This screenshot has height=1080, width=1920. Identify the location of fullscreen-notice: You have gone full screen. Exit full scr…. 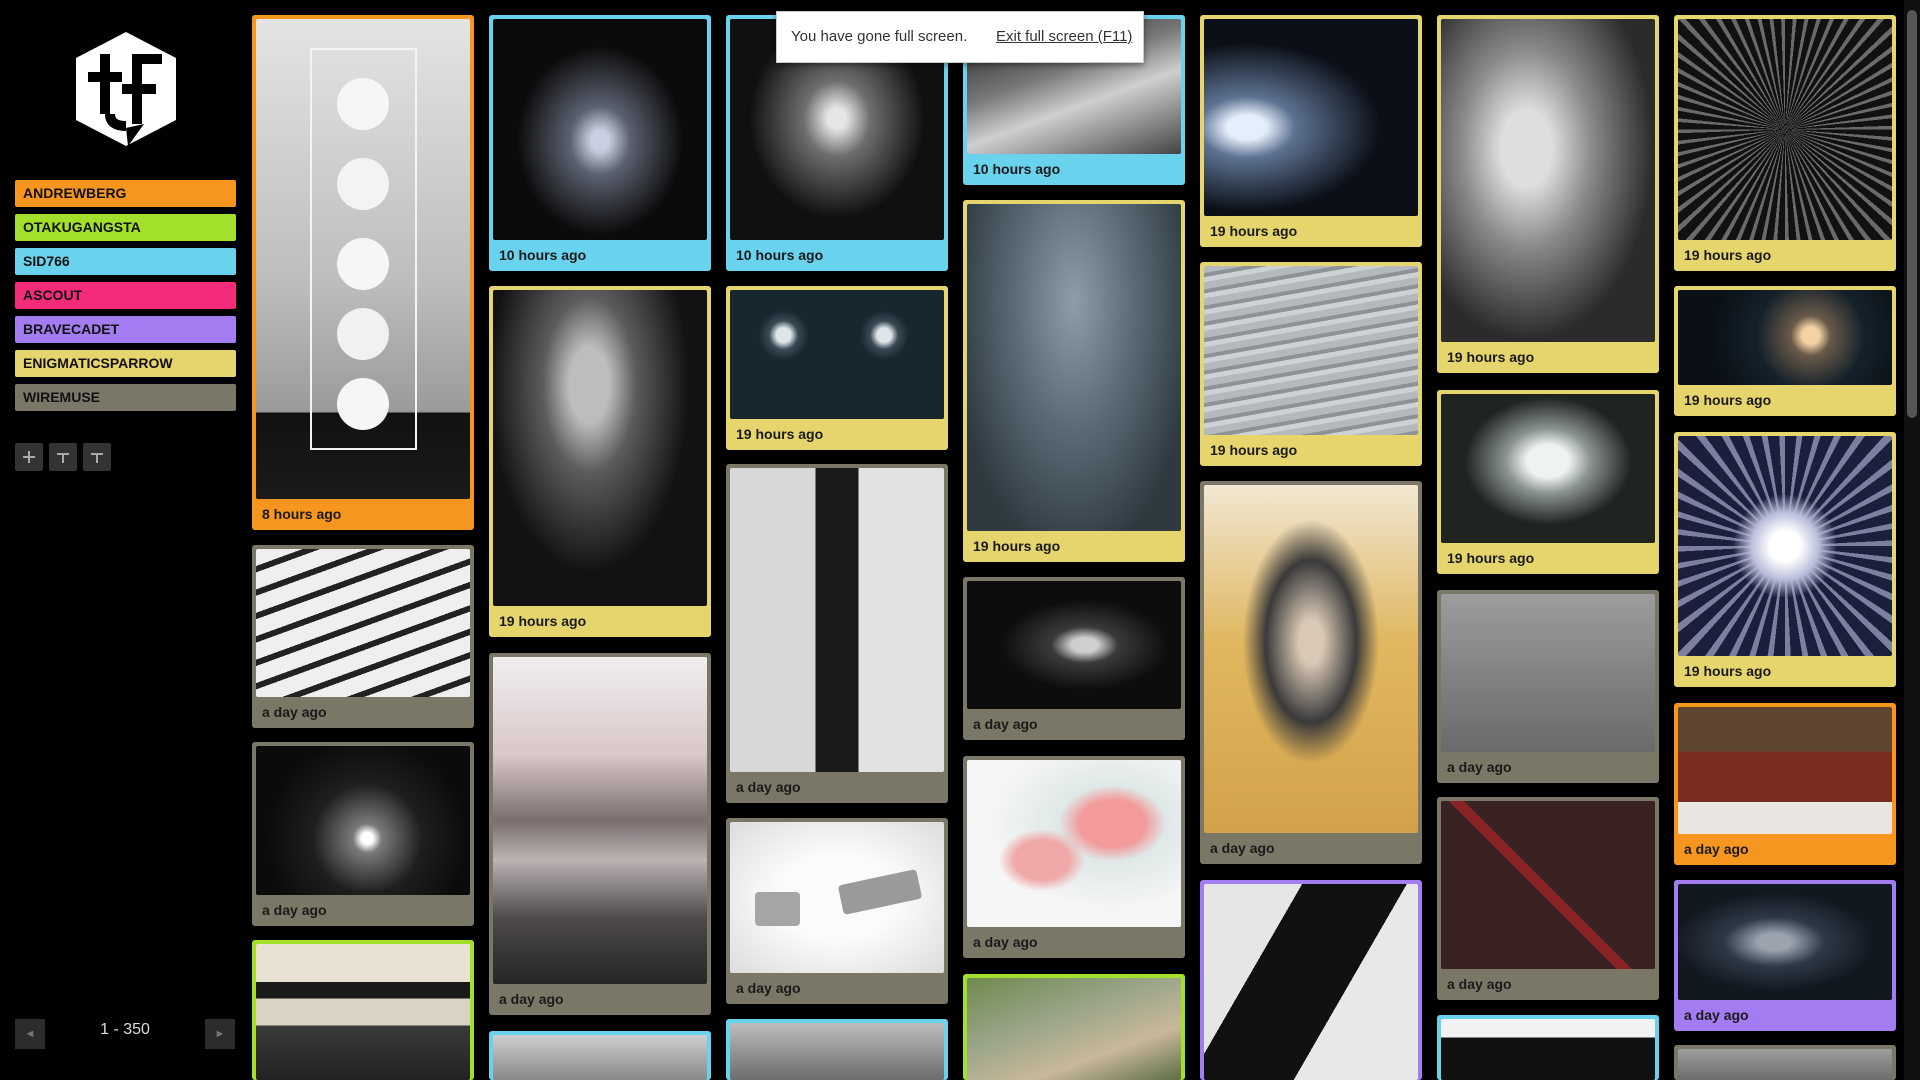
(960, 37).